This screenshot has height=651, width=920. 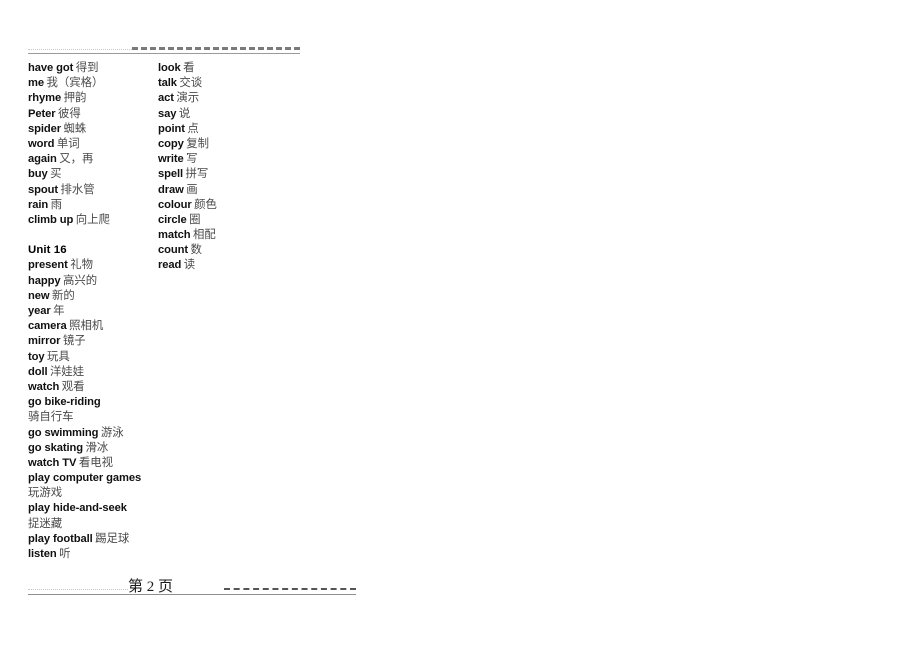 I want to click on vocabulary-translation: 观看, so click(x=73, y=386).